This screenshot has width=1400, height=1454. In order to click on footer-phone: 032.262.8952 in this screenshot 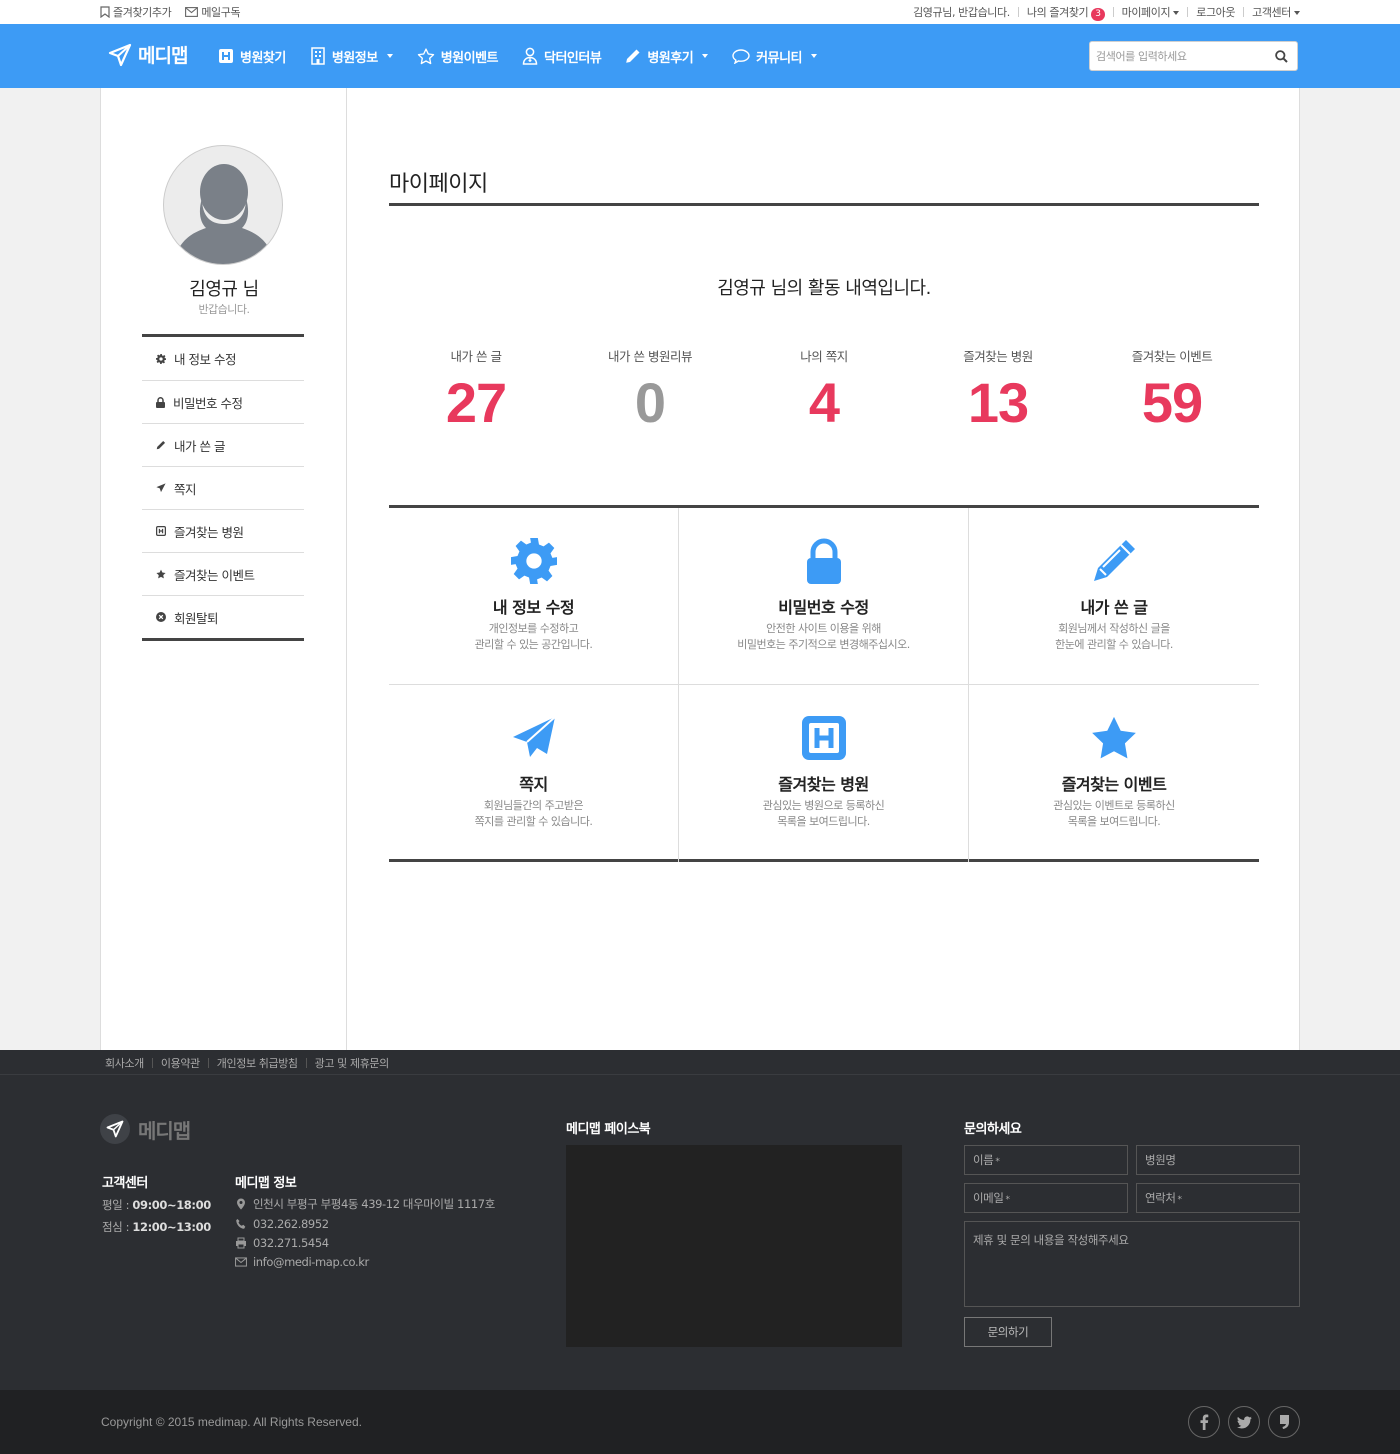, I will do `click(365, 1224)`.